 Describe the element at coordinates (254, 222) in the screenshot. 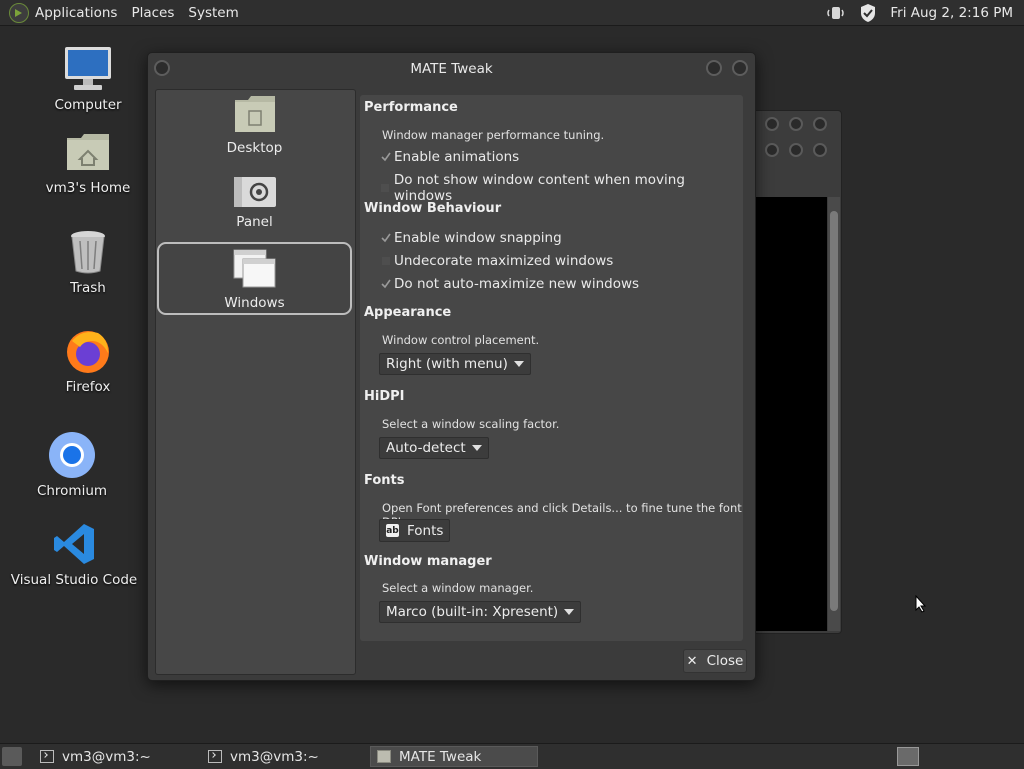

I see `sidebar-item-label: Panel` at that location.